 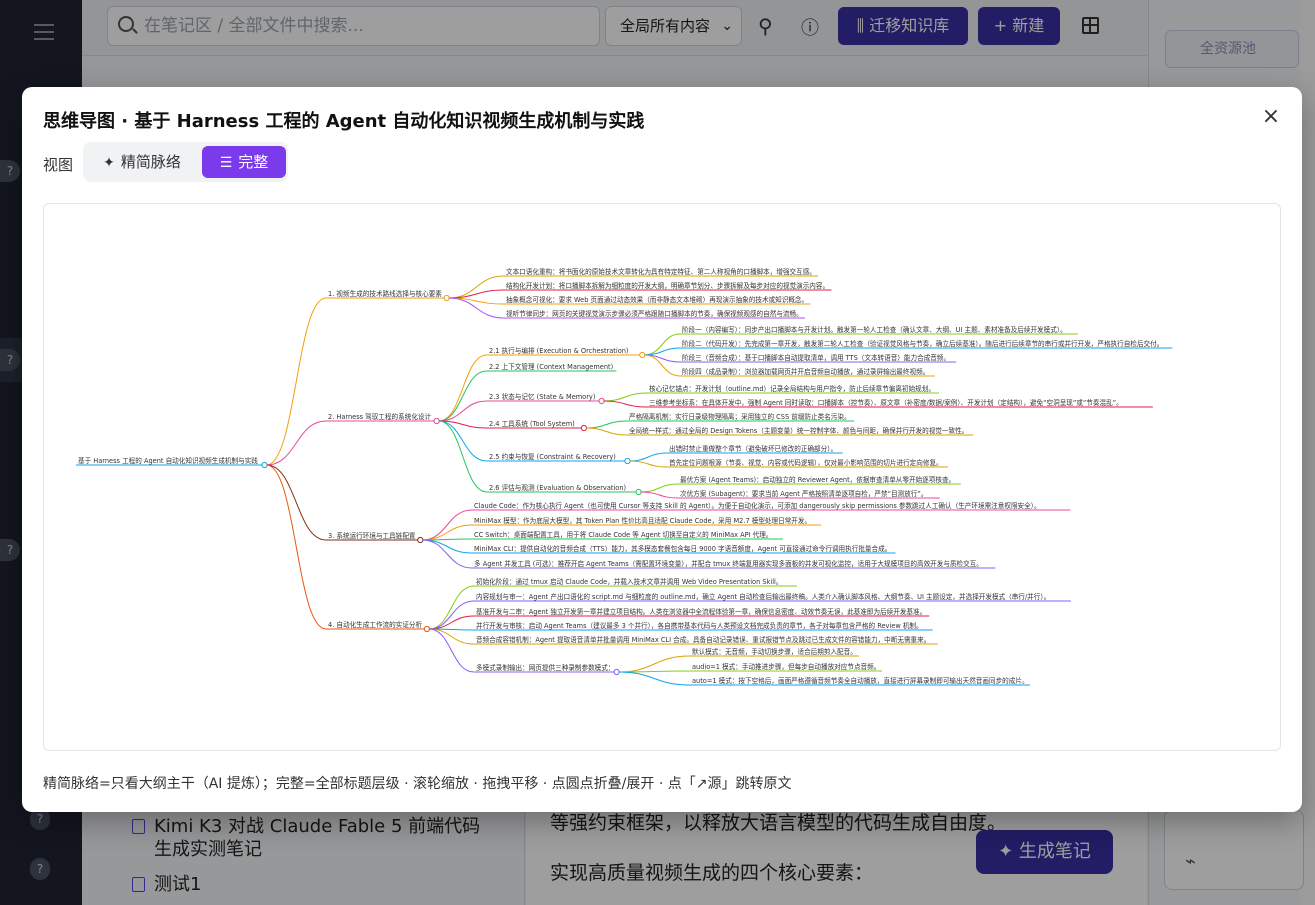 I want to click on close-icon: ×, so click(x=1271, y=117).